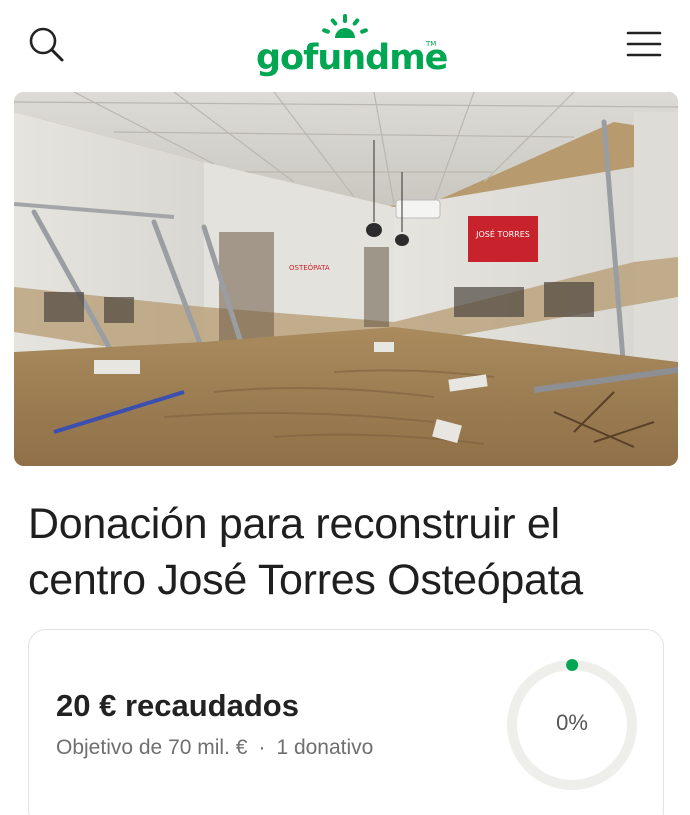  I want to click on donation-count: 1 donativo, so click(325, 747).